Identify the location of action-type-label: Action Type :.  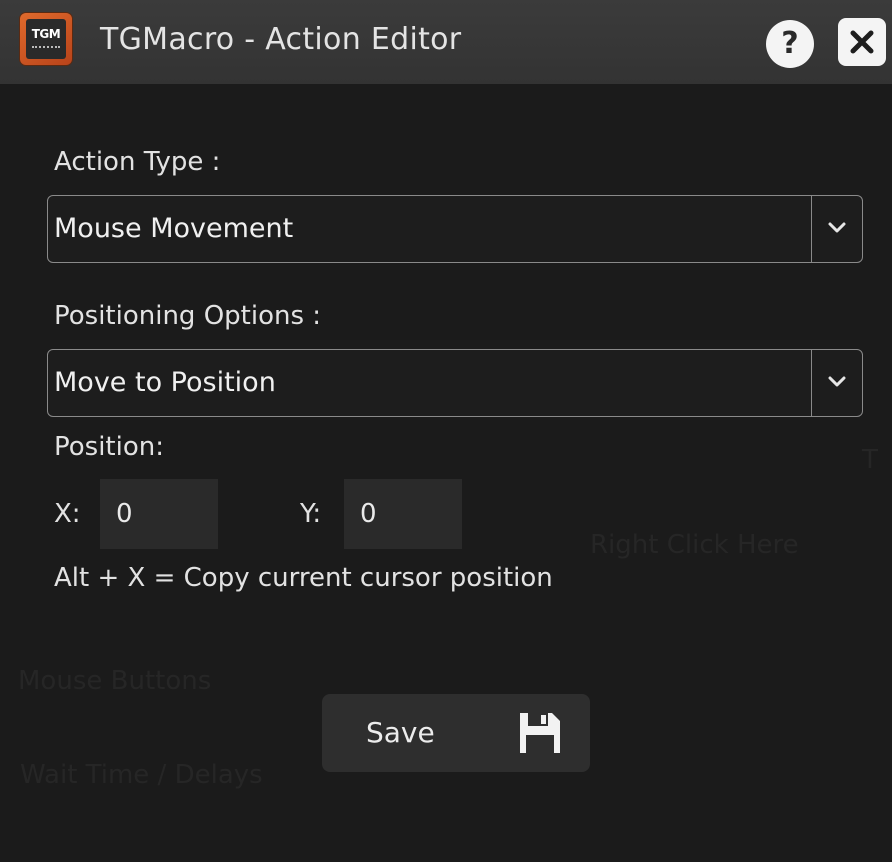
(137, 162).